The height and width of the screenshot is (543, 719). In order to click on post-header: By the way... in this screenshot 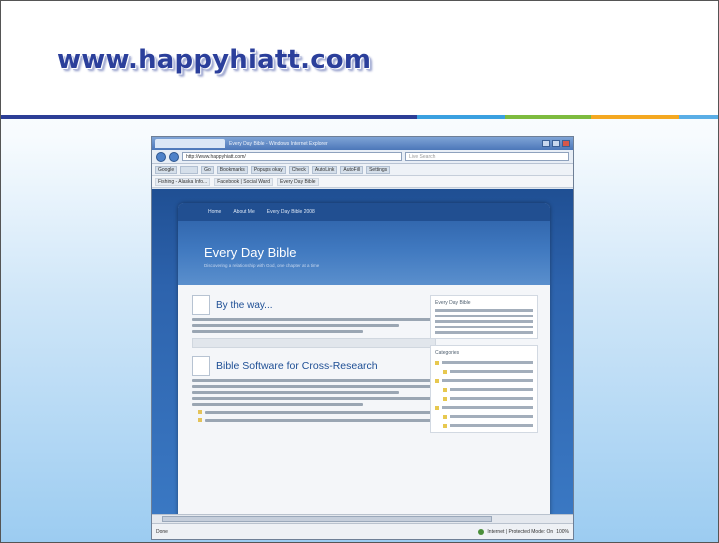, I will do `click(314, 305)`.